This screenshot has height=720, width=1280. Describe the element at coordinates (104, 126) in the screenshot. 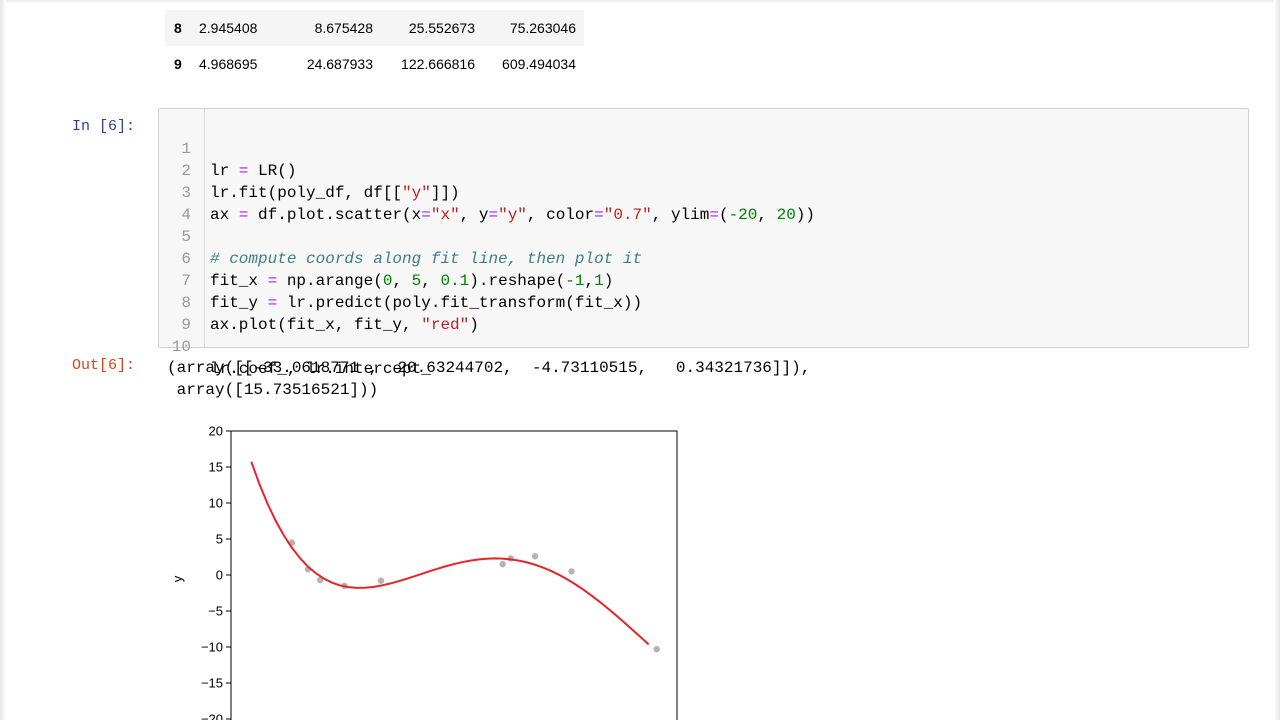

I see `input-prompt: In [6]:` at that location.